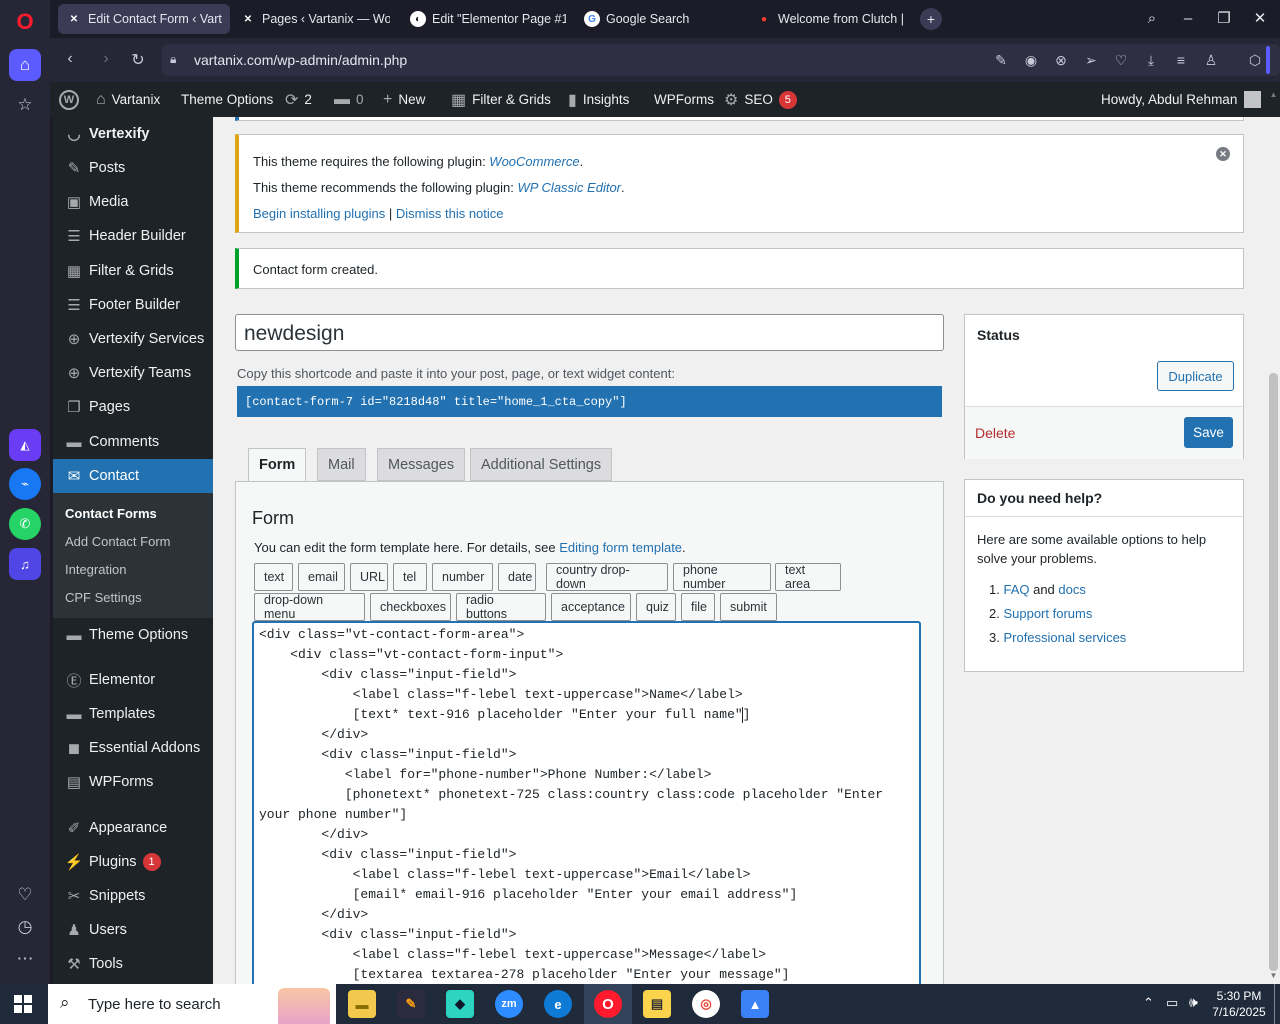  Describe the element at coordinates (69, 99) in the screenshot. I see `wp-logo-icon: W` at that location.